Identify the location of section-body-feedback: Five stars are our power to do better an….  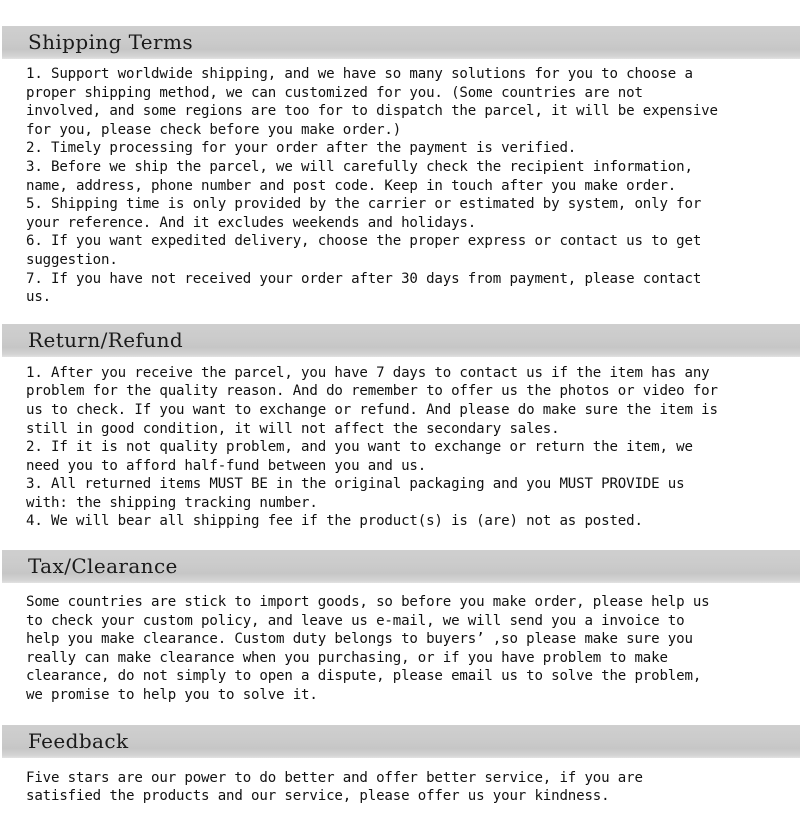
(400, 782).